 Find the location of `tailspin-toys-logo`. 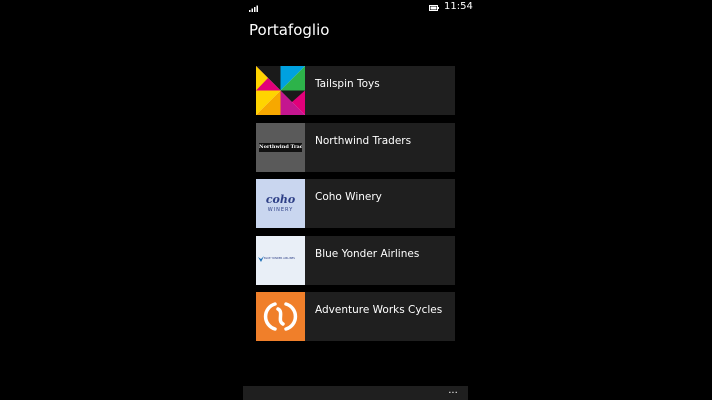

tailspin-toys-logo is located at coordinates (280, 90).